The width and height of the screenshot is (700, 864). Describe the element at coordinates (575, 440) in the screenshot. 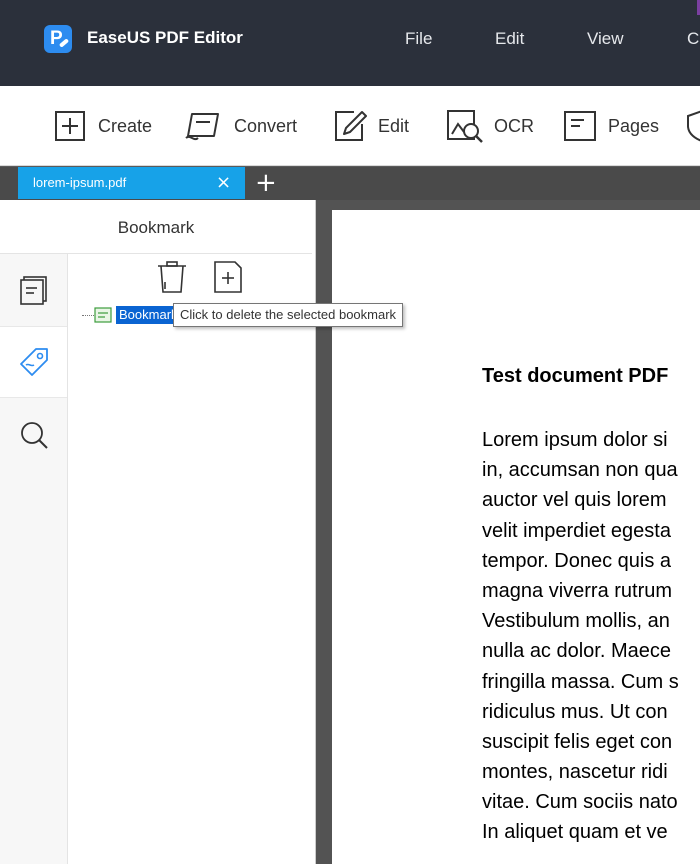

I see `document-line: Lorem ipsum dolor si` at that location.